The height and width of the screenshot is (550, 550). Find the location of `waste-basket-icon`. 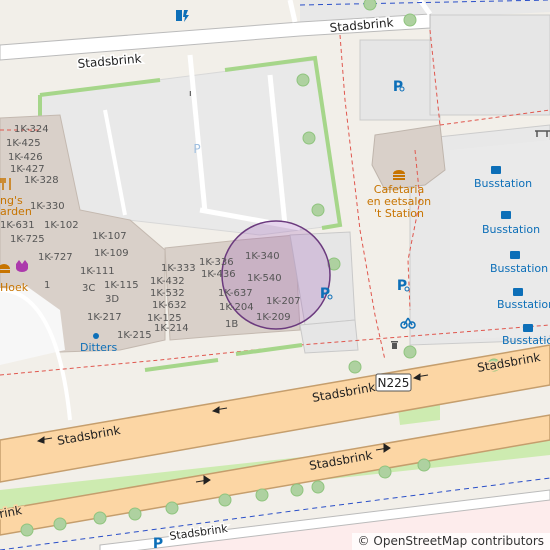

waste-basket-icon is located at coordinates (394, 345).